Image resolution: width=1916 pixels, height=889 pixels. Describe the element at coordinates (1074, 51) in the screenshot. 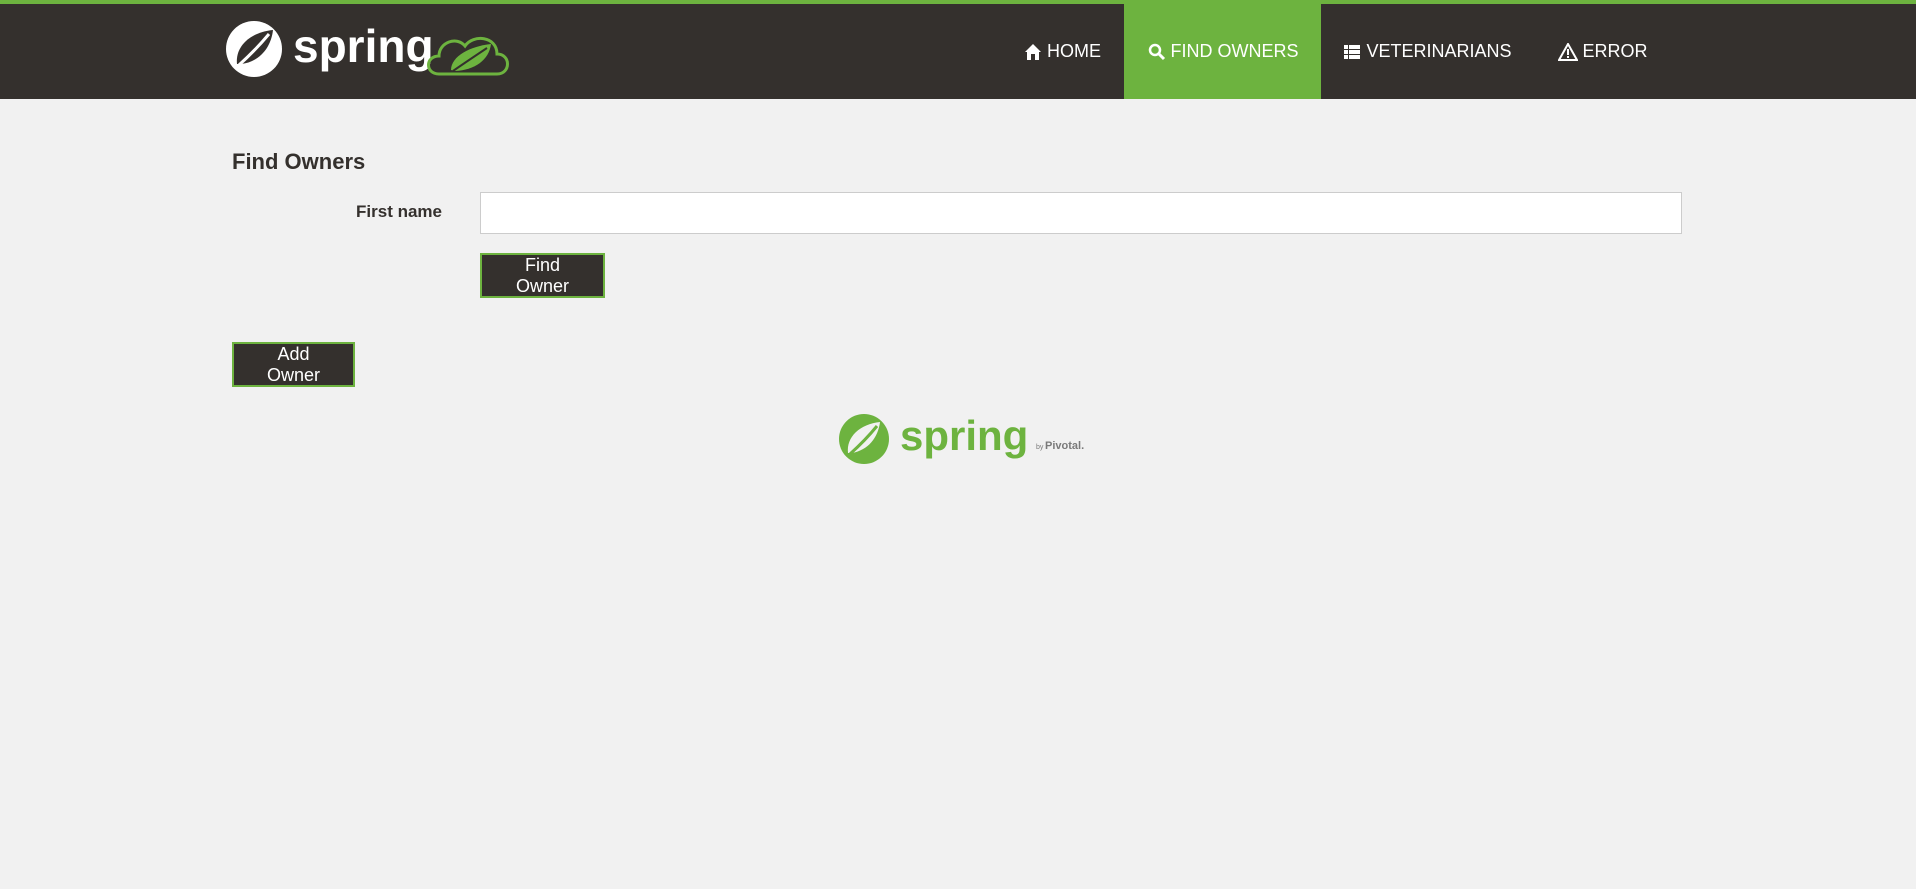

I see `nav-home-label: HOME` at that location.